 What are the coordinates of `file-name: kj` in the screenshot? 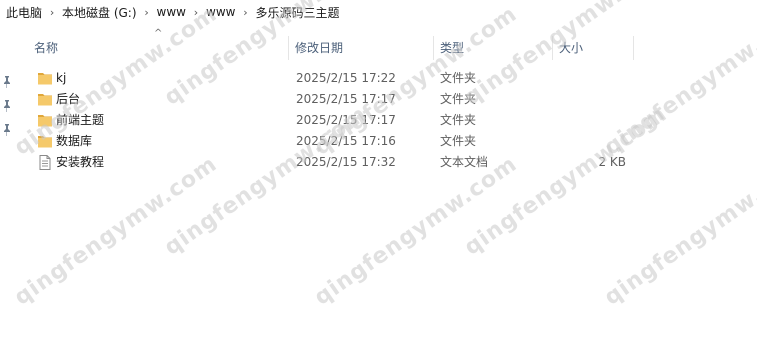 It's located at (61, 78).